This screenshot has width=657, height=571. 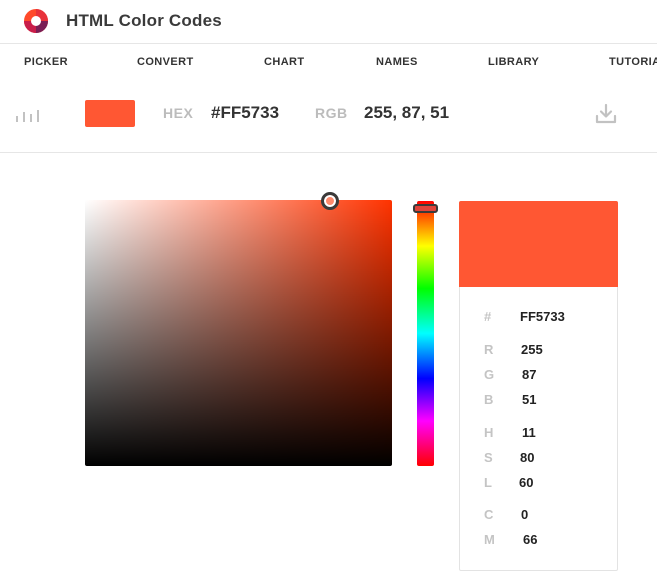 I want to click on download-icon, so click(x=606, y=114).